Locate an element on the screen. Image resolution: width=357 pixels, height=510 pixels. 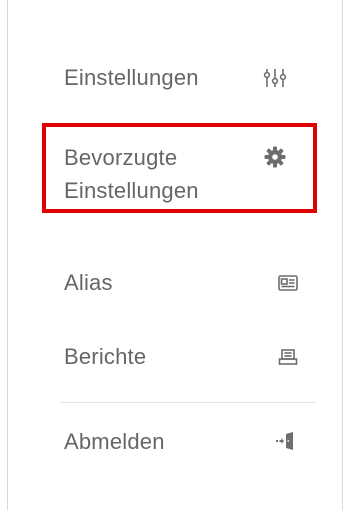
menu-item-preferred-settings: Bevorzugte Einstellungen is located at coordinates (188, 176).